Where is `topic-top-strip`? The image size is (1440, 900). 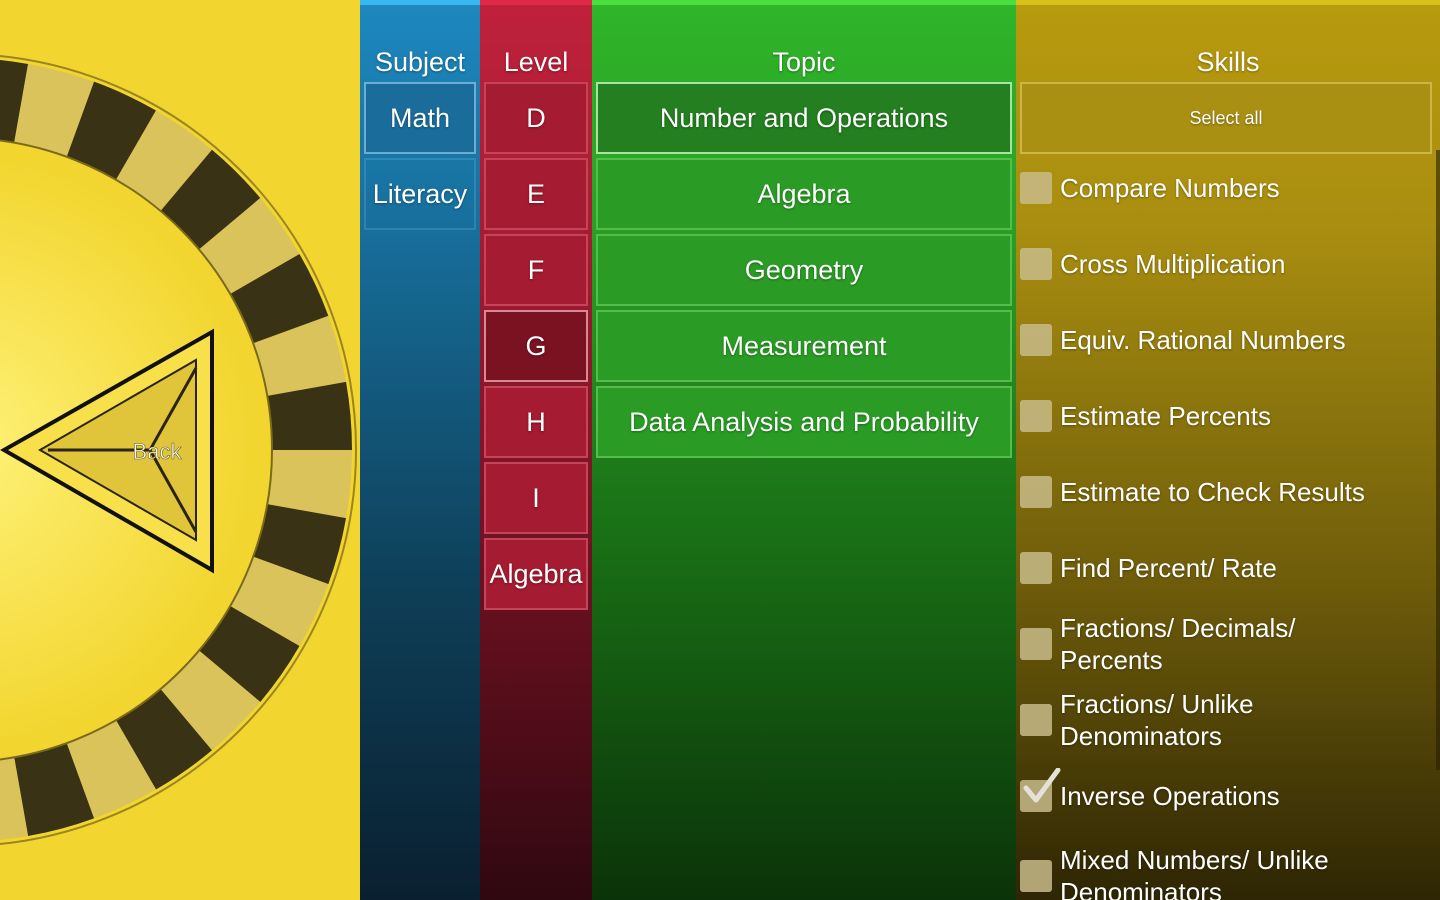 topic-top-strip is located at coordinates (804, 2).